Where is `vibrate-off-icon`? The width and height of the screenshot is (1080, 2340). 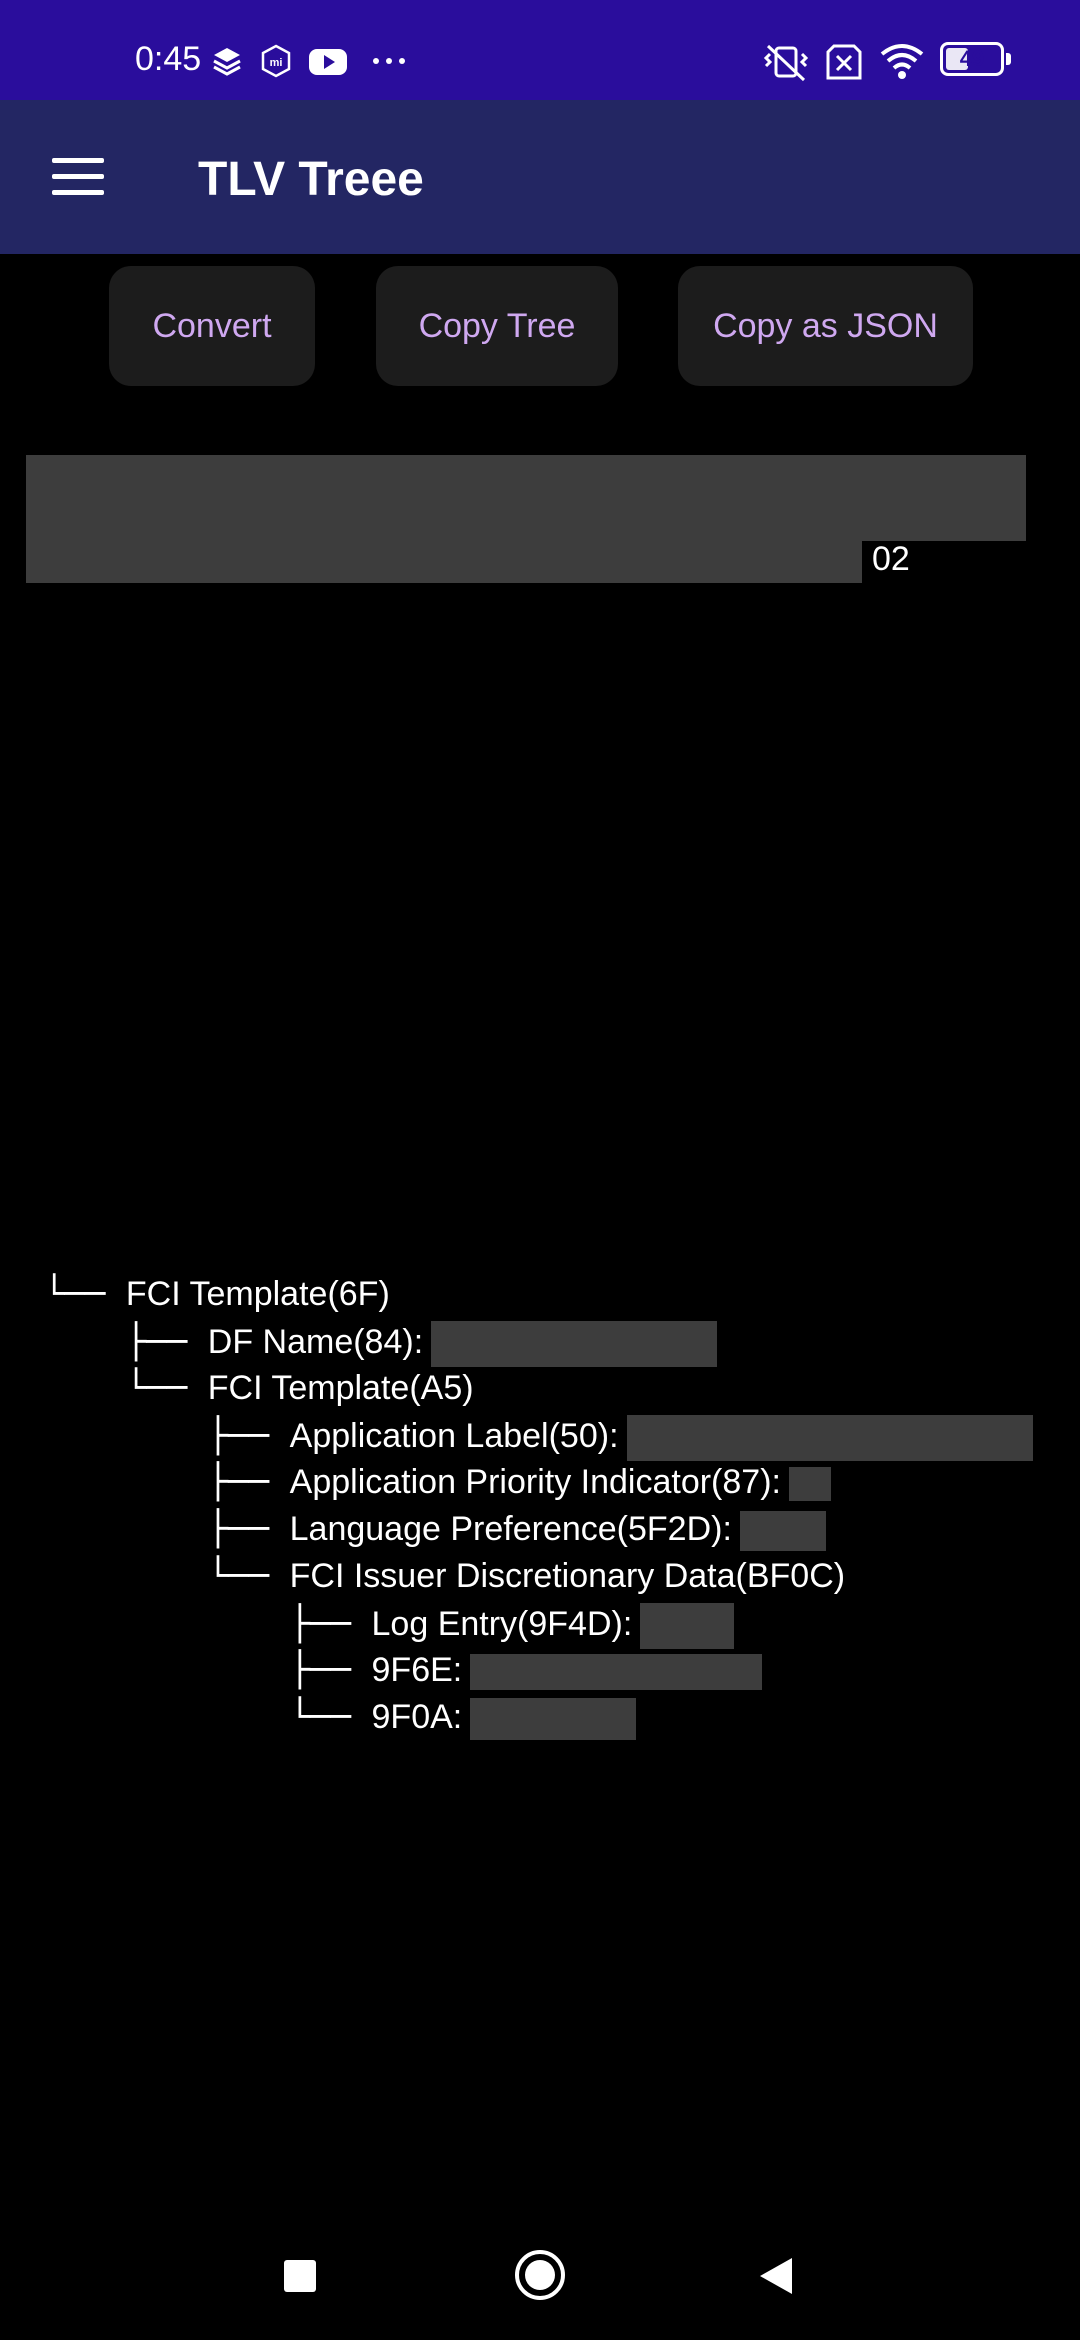 vibrate-off-icon is located at coordinates (786, 63).